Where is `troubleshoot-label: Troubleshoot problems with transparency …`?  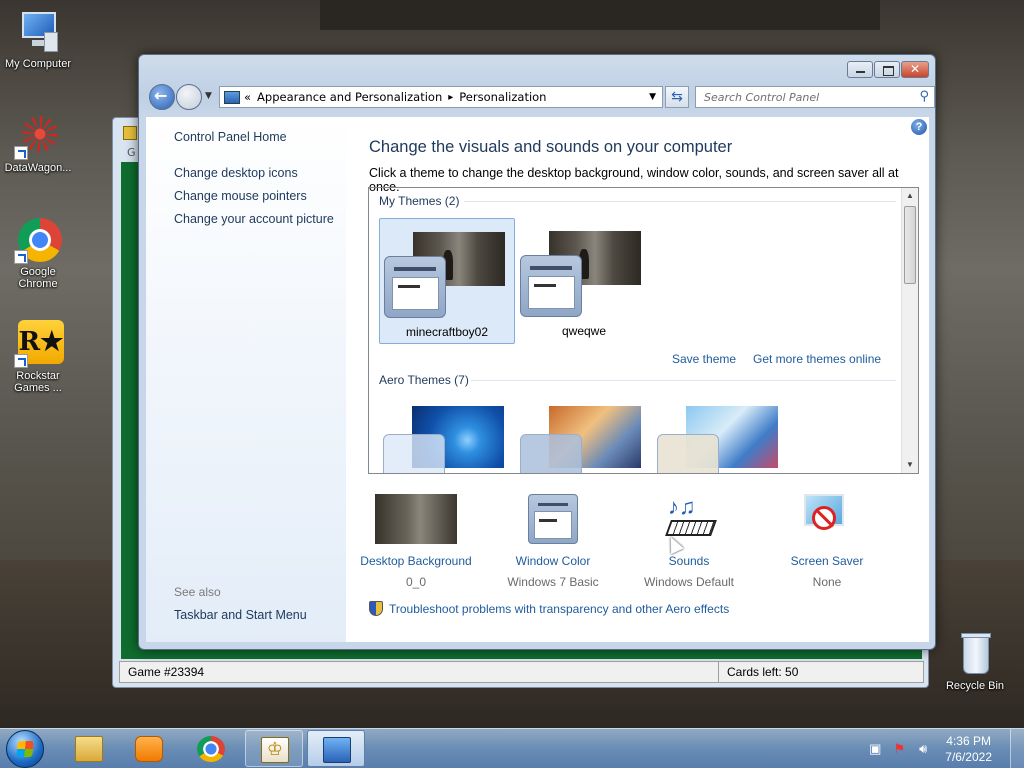
troubleshoot-label: Troubleshoot problems with transparency … is located at coordinates (559, 609).